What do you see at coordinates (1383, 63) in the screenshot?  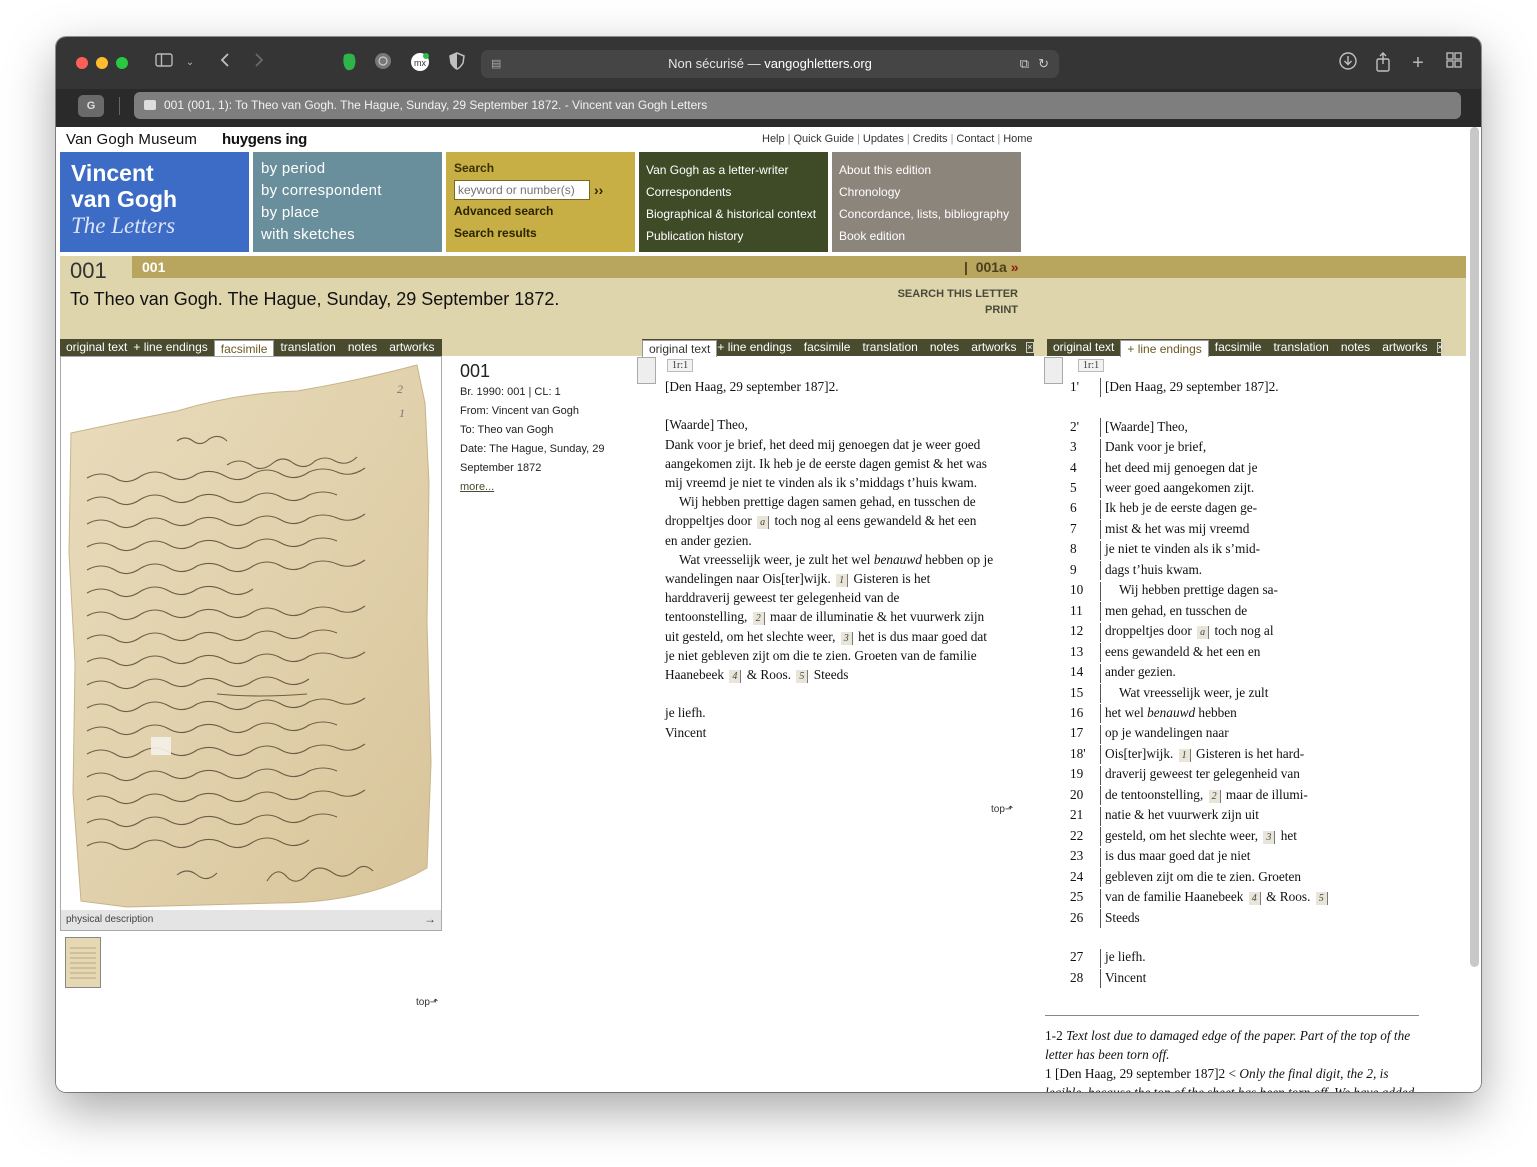 I see `share-icon` at bounding box center [1383, 63].